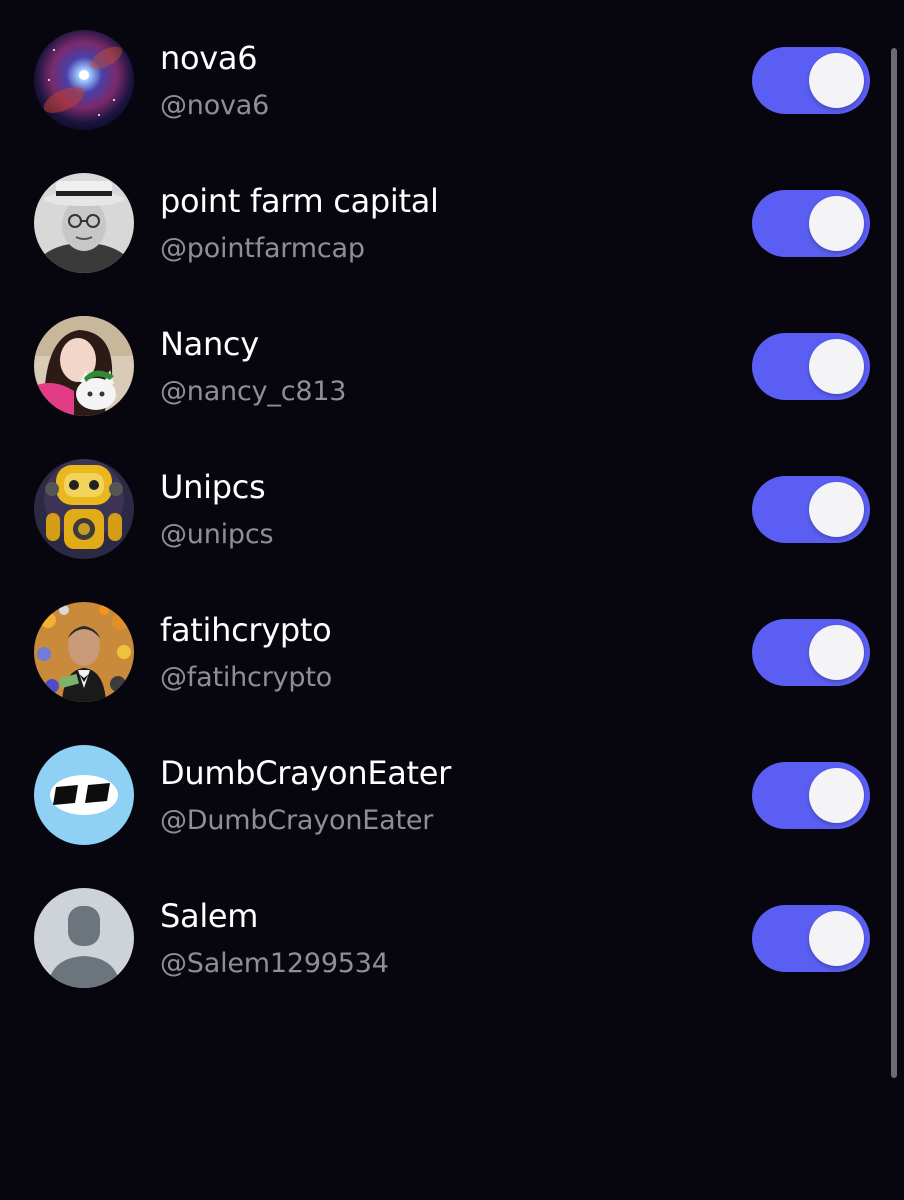 The width and height of the screenshot is (904, 1200). I want to click on list-item: fatihcrypto @fatihcrypto, so click(452, 673).